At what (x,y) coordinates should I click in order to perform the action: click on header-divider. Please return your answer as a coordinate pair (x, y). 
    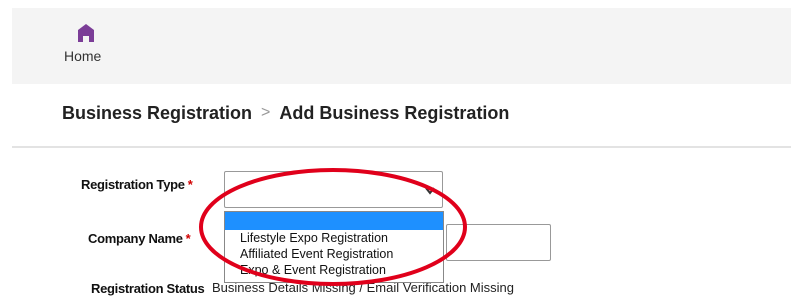
    Looking at the image, I should click on (401, 147).